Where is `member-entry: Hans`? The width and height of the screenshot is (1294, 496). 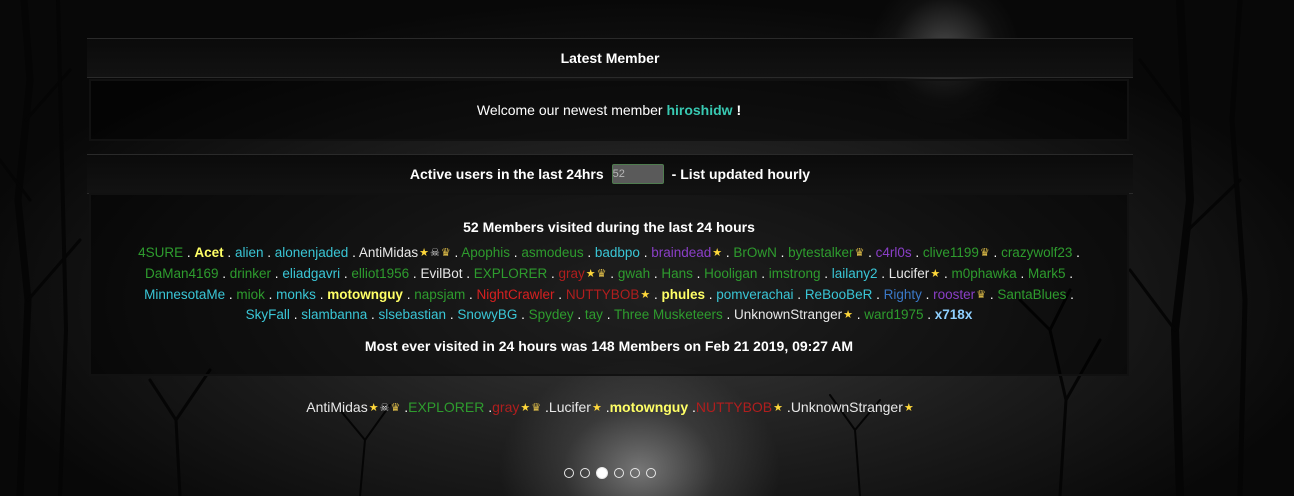 member-entry: Hans is located at coordinates (677, 273).